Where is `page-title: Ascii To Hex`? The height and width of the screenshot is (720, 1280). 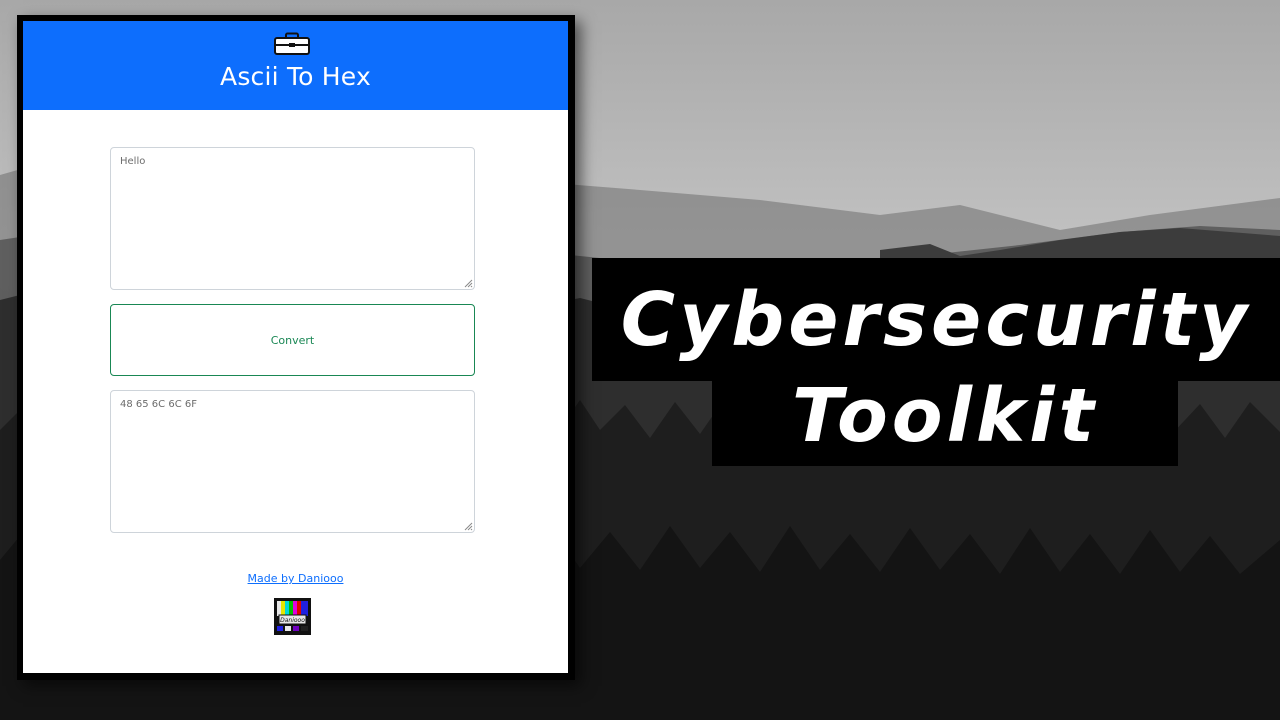 page-title: Ascii To Hex is located at coordinates (295, 76).